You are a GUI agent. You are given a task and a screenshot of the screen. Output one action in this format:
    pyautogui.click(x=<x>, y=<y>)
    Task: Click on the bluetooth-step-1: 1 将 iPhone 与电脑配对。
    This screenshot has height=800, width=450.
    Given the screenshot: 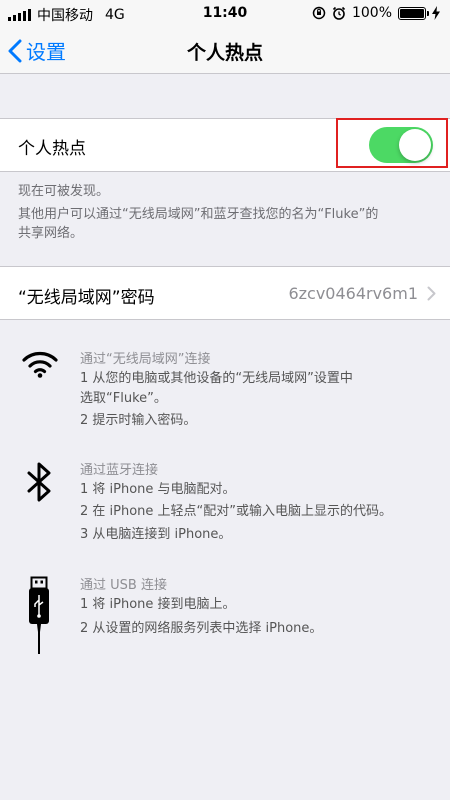 What is the action you would take?
    pyautogui.click(x=158, y=489)
    